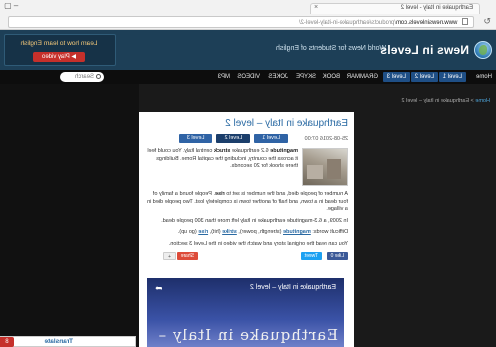 This screenshot has width=496, height=347. What do you see at coordinates (395, 8) in the screenshot?
I see `browser-tab: Earthquake in Italy - level 2 ×` at bounding box center [395, 8].